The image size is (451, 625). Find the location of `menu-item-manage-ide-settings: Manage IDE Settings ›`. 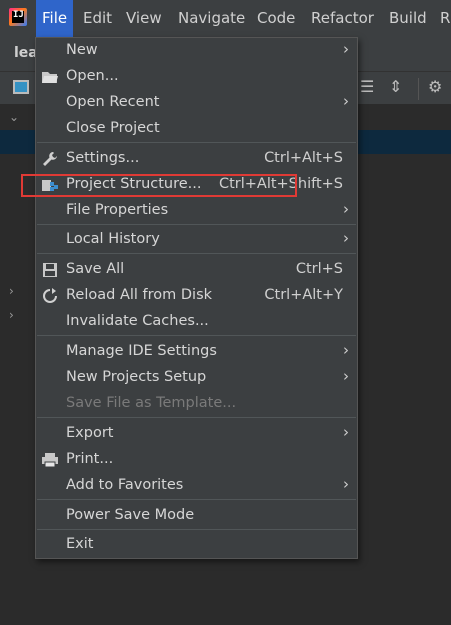

menu-item-manage-ide-settings: Manage IDE Settings › is located at coordinates (196, 352).